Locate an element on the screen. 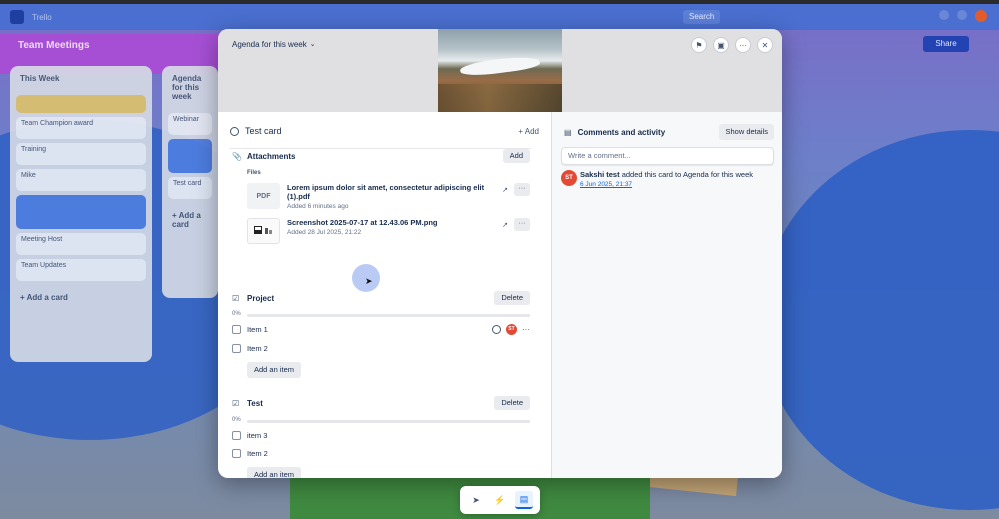 This screenshot has width=999, height=519. board-card: Test card is located at coordinates (190, 188).